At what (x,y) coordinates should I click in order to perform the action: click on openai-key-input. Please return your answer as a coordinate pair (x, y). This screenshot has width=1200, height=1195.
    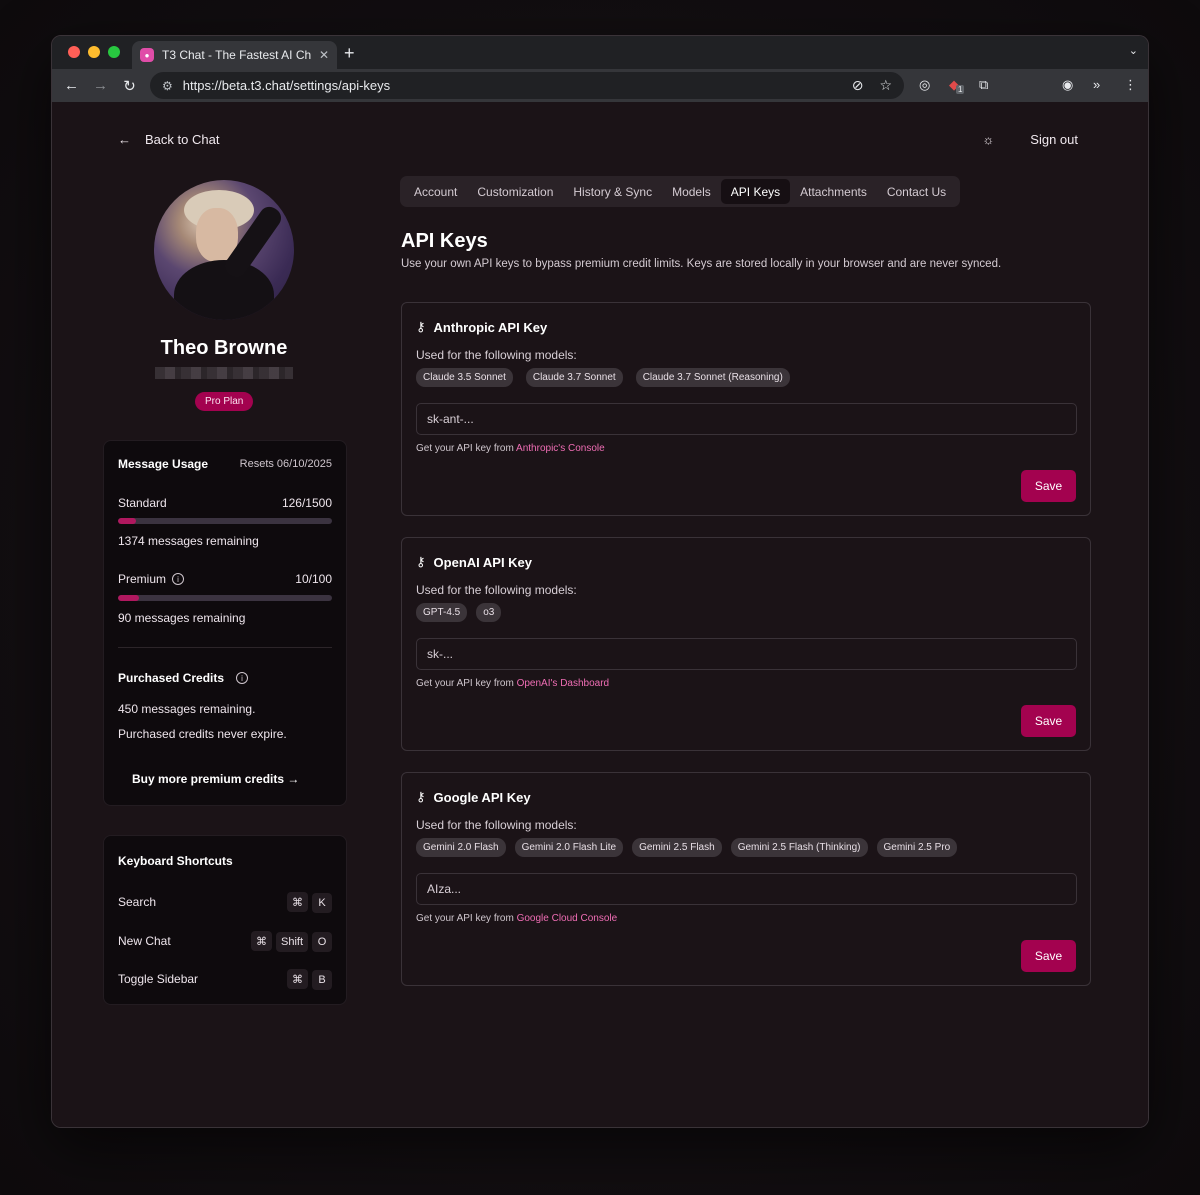
    Looking at the image, I should click on (746, 654).